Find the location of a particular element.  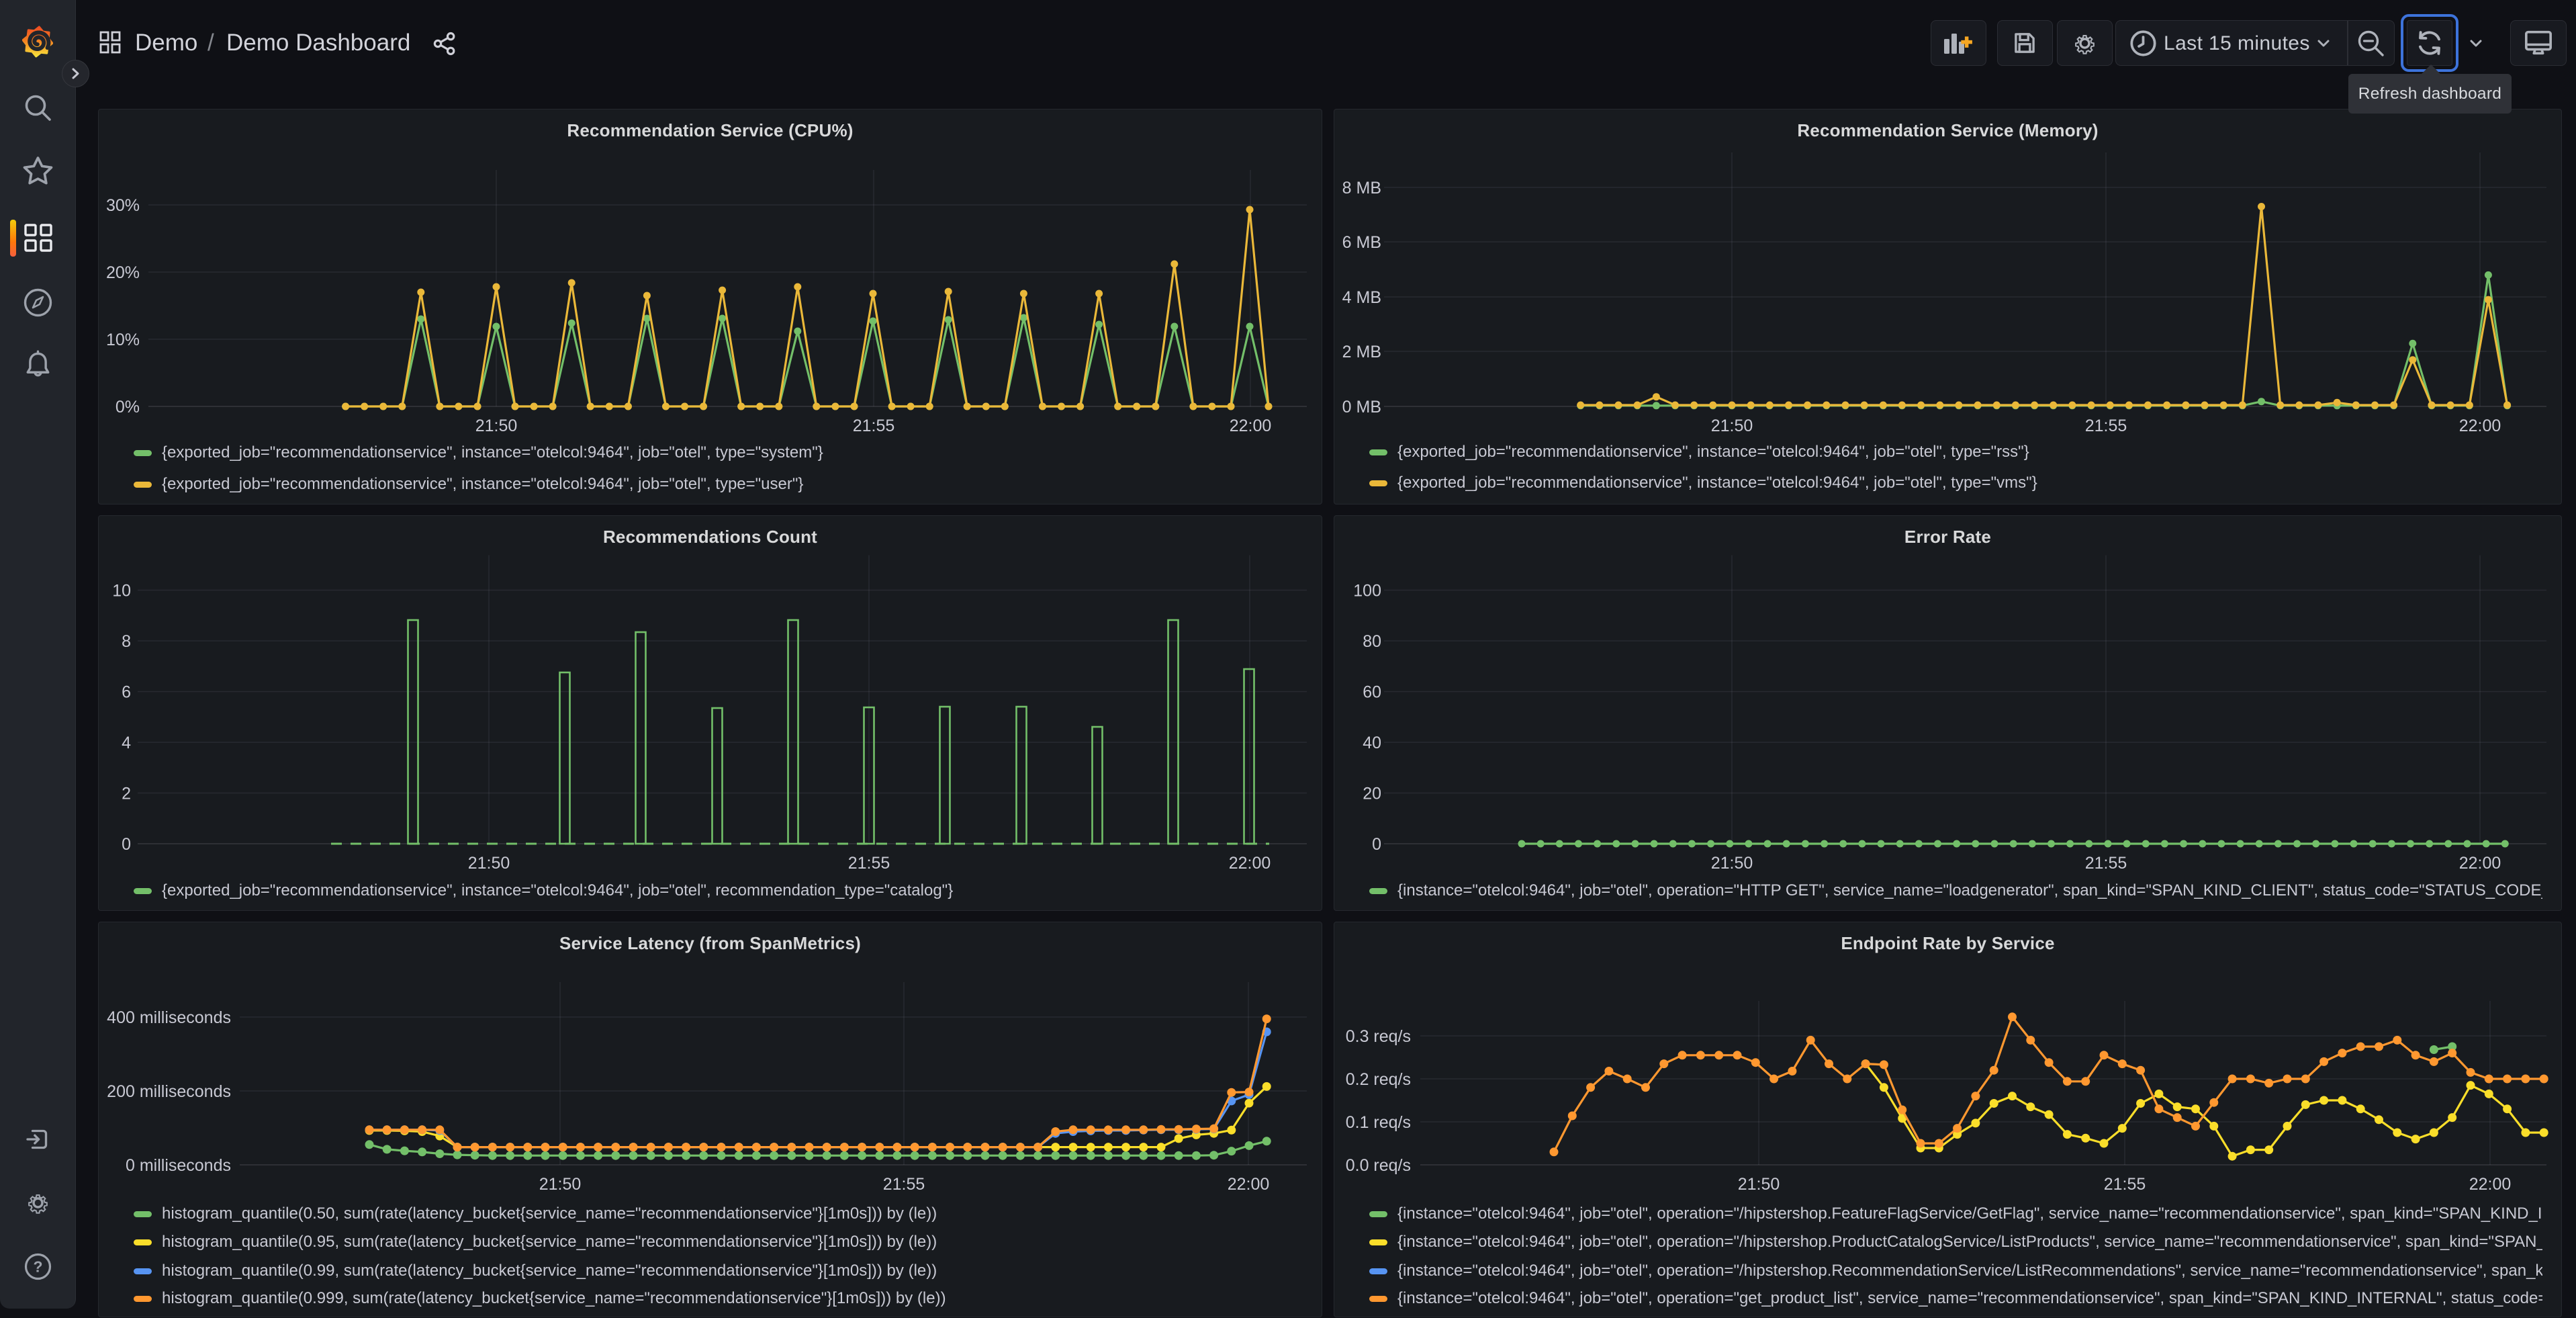

svg-text: 4 is located at coordinates (126, 743).